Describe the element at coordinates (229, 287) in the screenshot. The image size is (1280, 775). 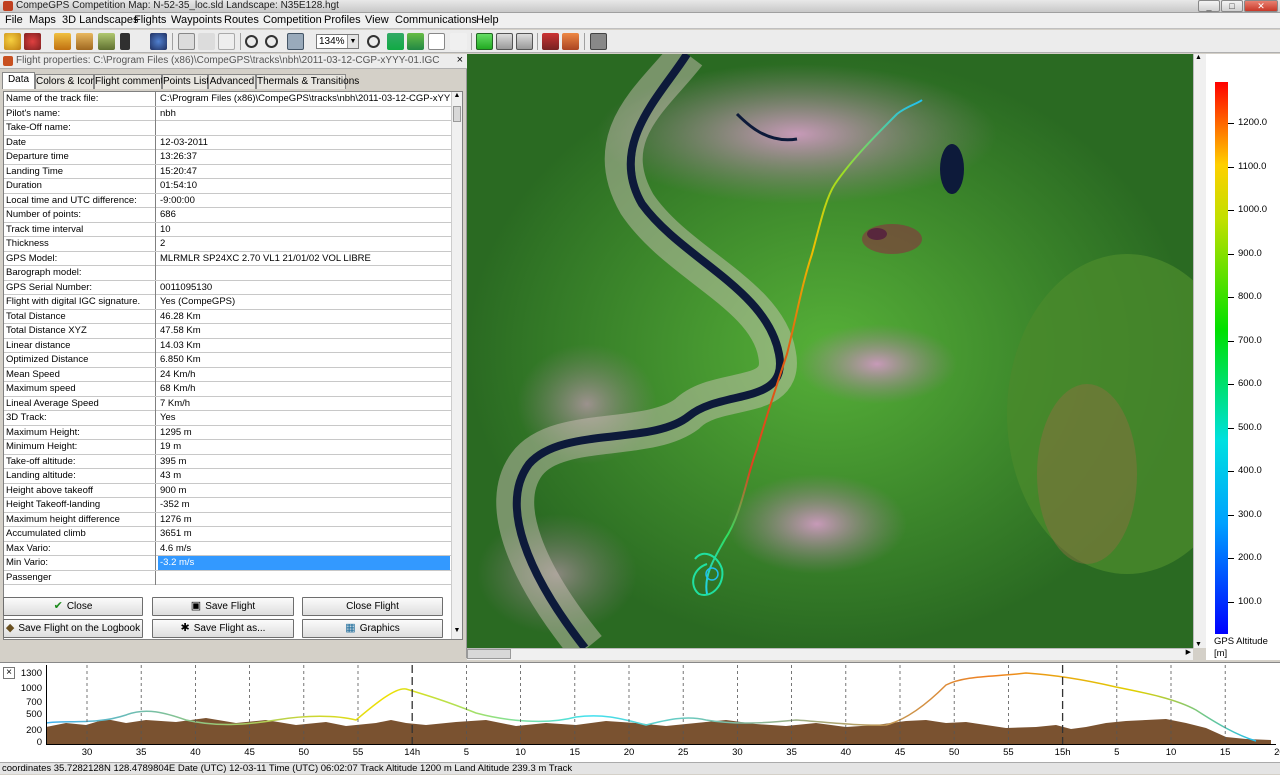
I see `table-row: GPS Serial Number: 0011095130` at that location.